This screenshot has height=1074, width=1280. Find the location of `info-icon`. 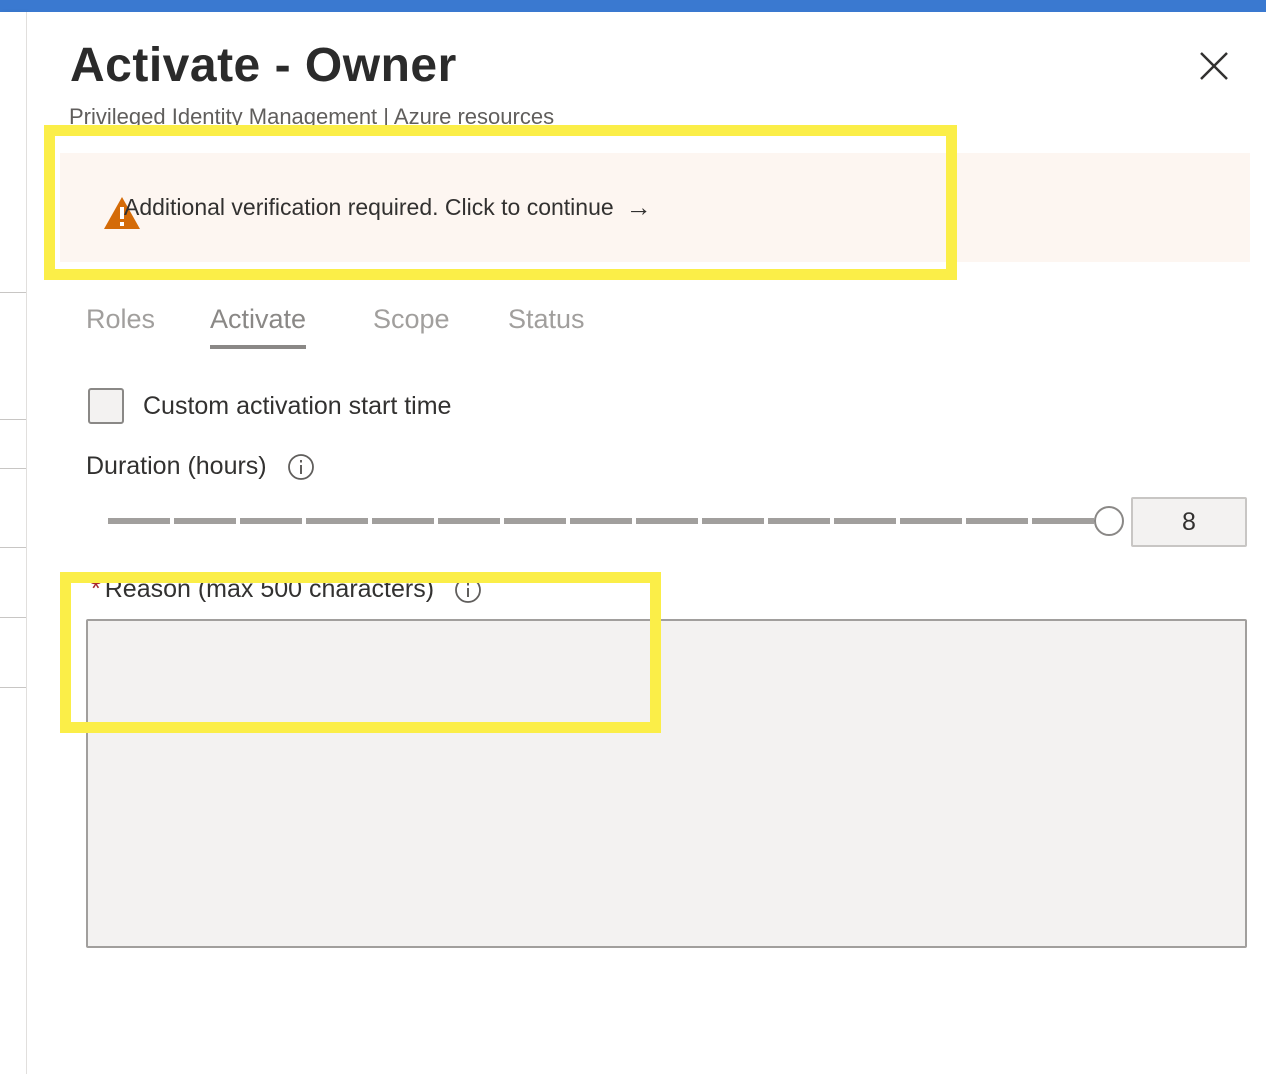

info-icon is located at coordinates (301, 467).